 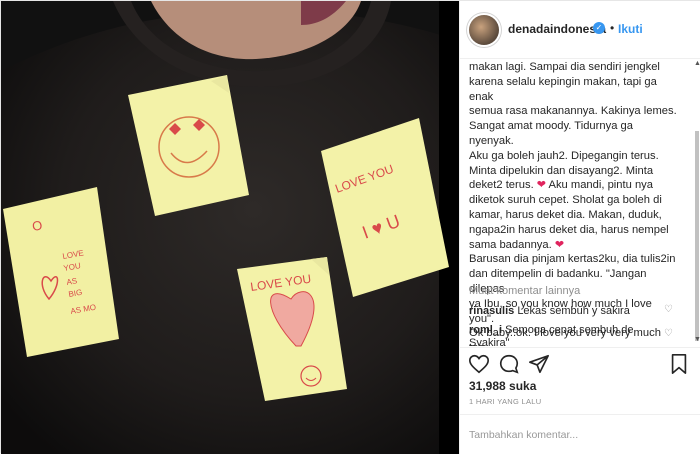 What do you see at coordinates (697, 236) in the screenshot?
I see `scrollbar-thumb` at bounding box center [697, 236].